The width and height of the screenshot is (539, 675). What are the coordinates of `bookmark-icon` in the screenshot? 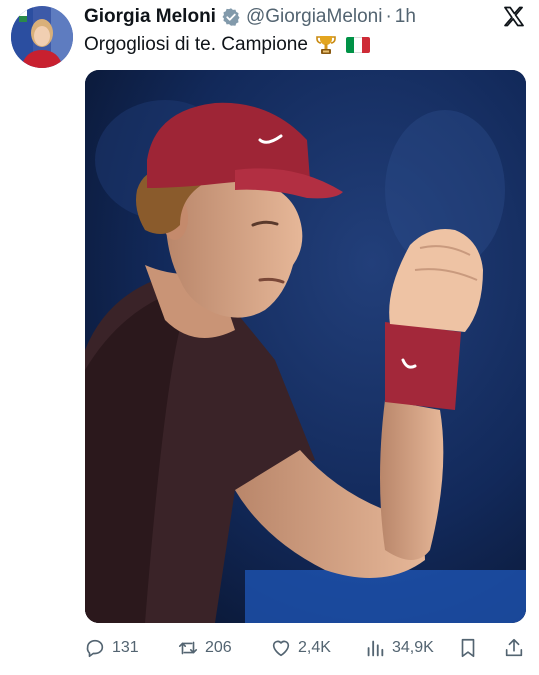 It's located at (468, 648).